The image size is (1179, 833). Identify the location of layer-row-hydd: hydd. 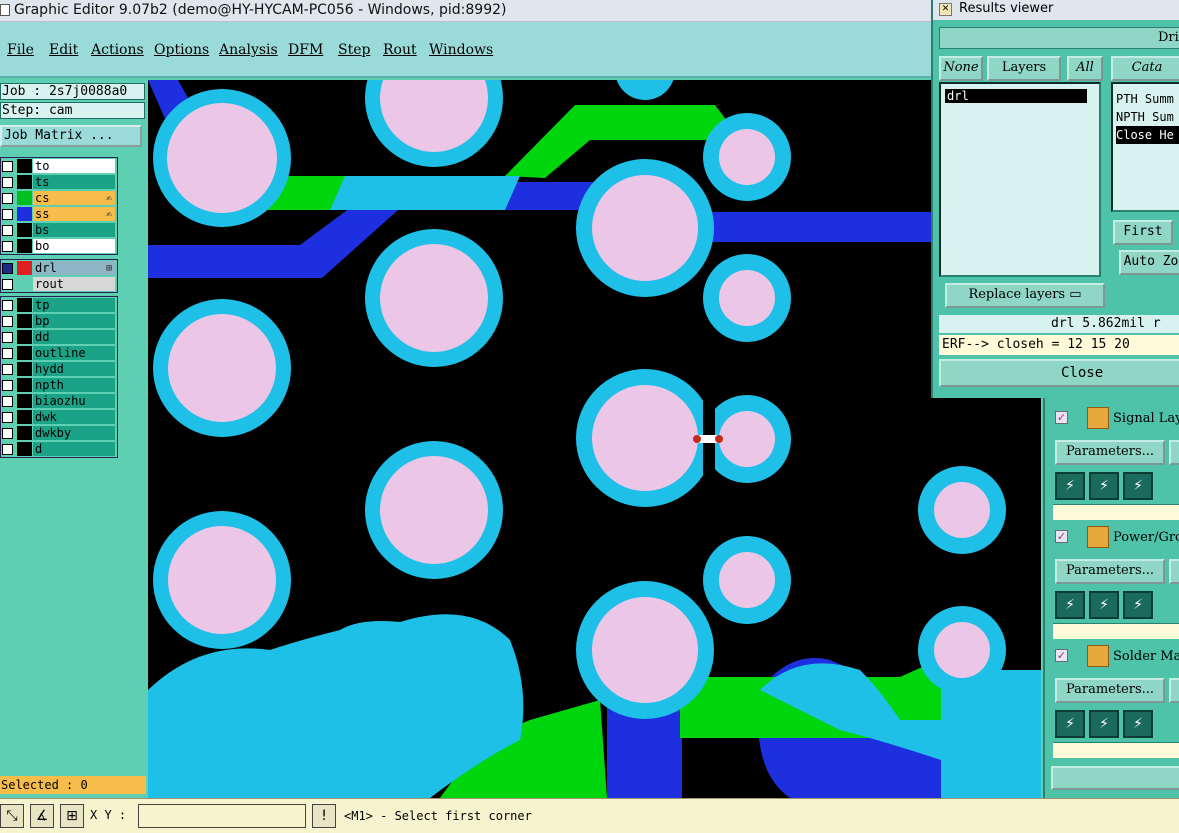
(59, 369).